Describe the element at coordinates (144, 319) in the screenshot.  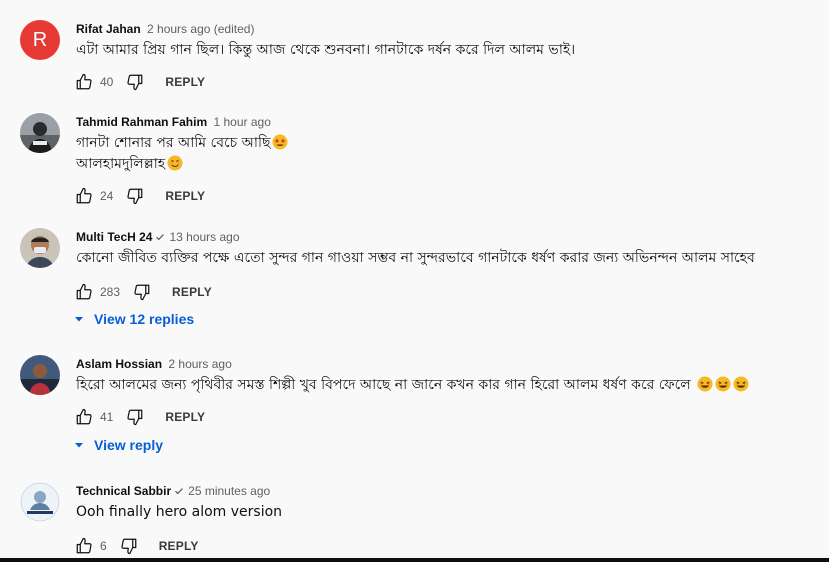
I see `view-replies-label: View 12 replies` at that location.